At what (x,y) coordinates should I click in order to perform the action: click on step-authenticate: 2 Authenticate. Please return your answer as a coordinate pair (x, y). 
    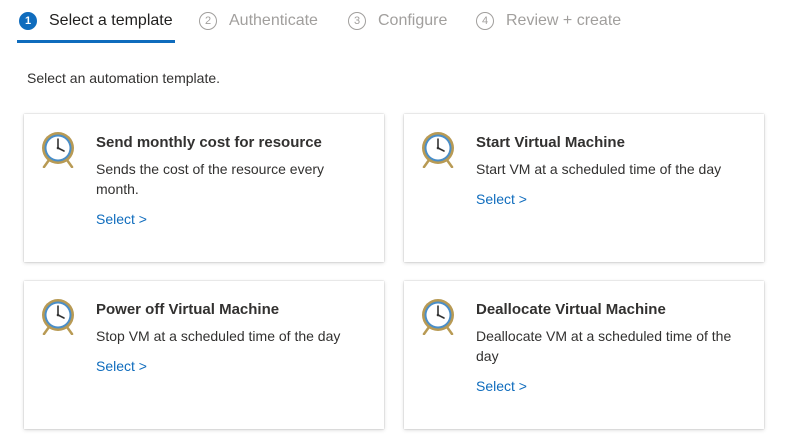
    Looking at the image, I should click on (258, 28).